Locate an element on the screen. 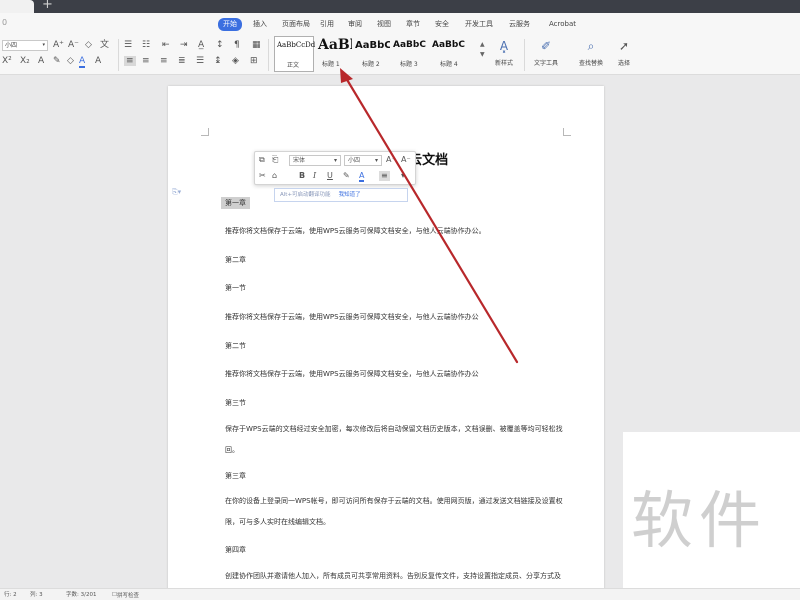 Image resolution: width=800 pixels, height=600 pixels. heading-section-2: 第二节 is located at coordinates (235, 346).